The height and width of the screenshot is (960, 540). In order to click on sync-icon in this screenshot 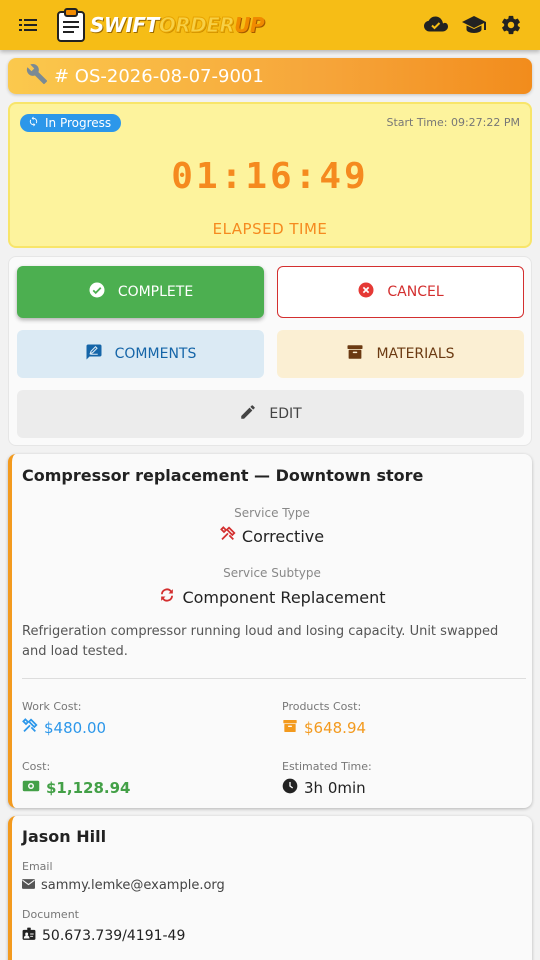, I will do `click(33, 123)`.